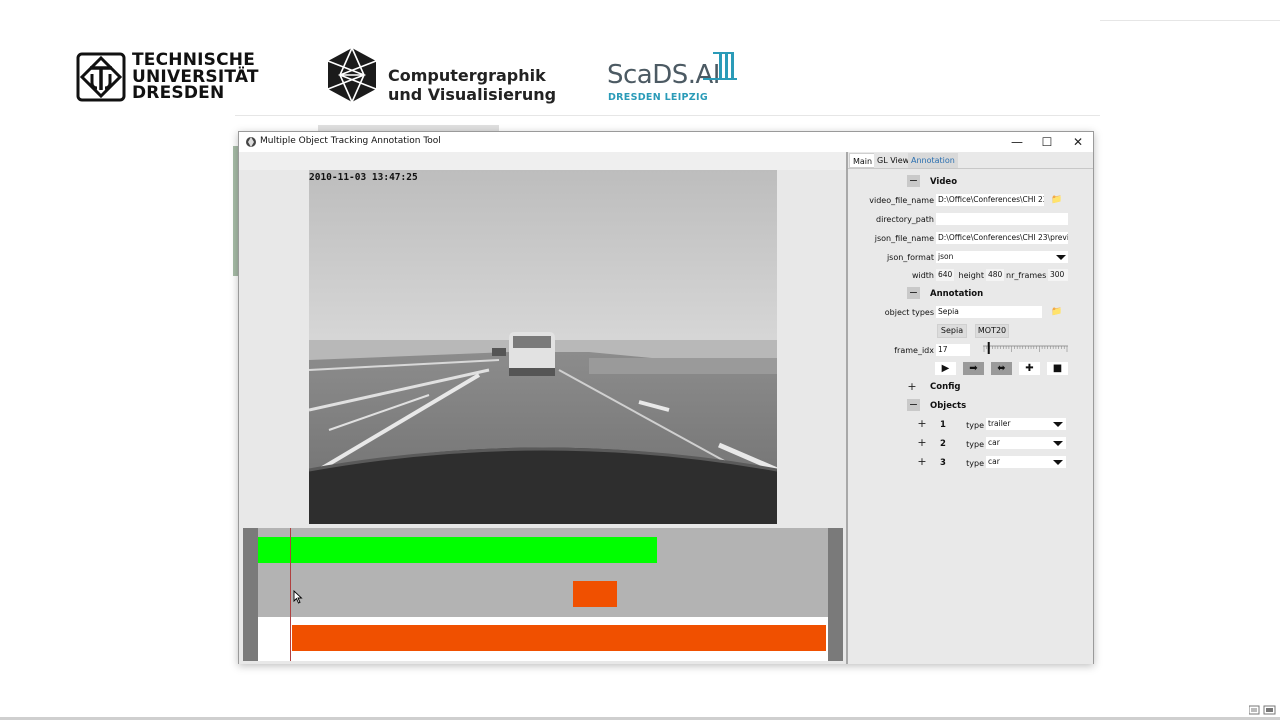 The image size is (1280, 720). What do you see at coordinates (291, 594) in the screenshot?
I see `timeline-frame-cursor` at bounding box center [291, 594].